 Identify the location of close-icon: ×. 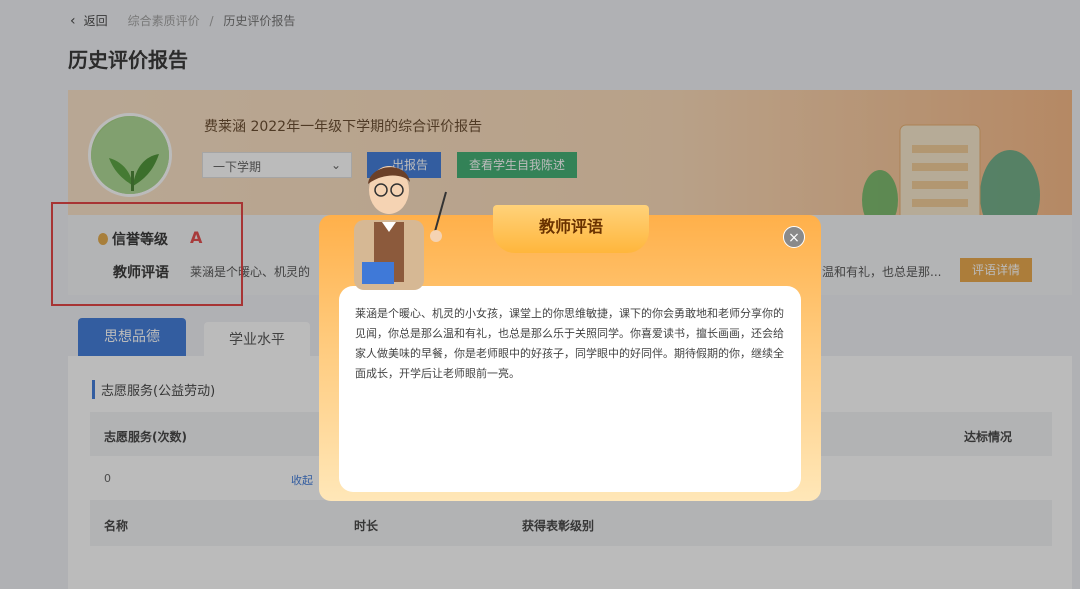
(794, 237).